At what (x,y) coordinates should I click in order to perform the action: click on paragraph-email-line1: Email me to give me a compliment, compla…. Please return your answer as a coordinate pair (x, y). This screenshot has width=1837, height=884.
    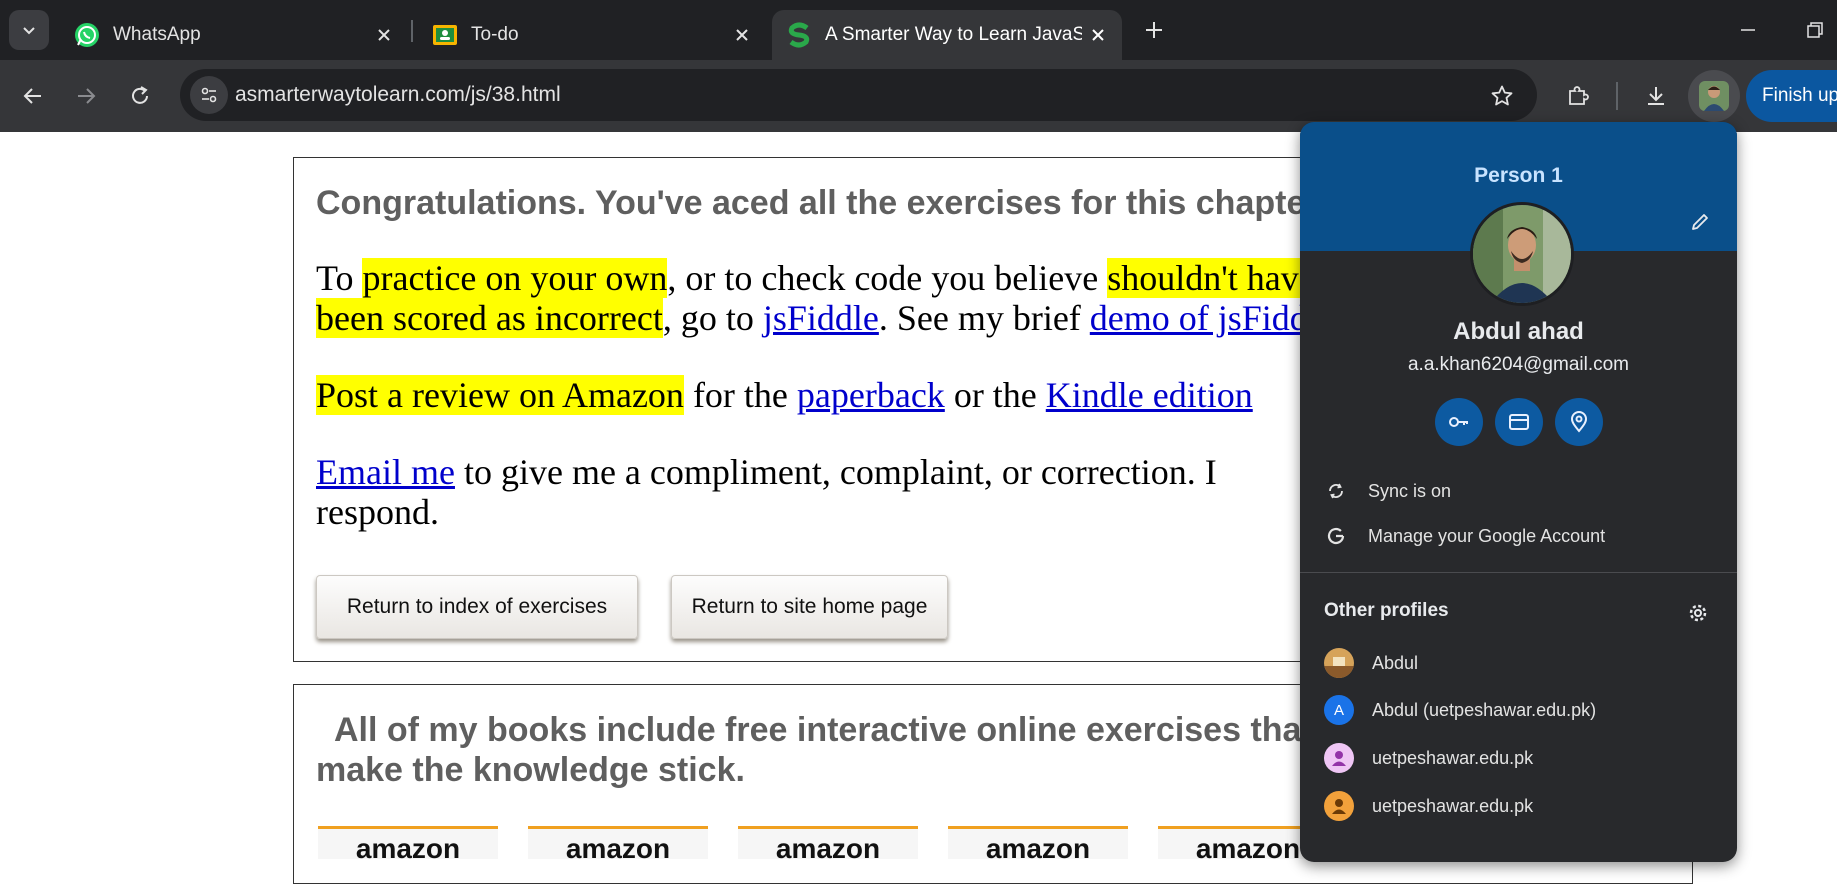
    Looking at the image, I should click on (766, 472).